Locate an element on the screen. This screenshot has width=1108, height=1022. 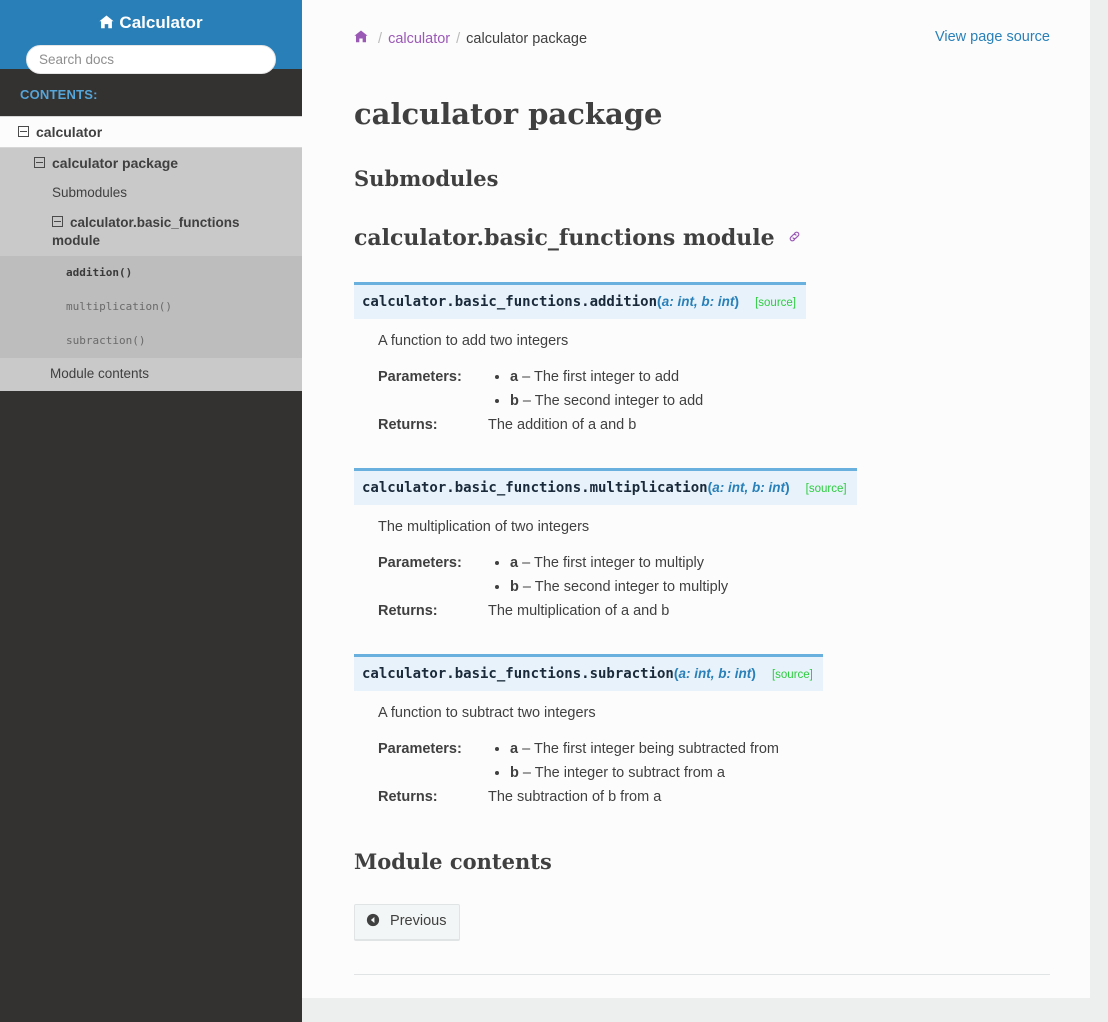
nav-item-submodules: Submodules is located at coordinates (151, 193).